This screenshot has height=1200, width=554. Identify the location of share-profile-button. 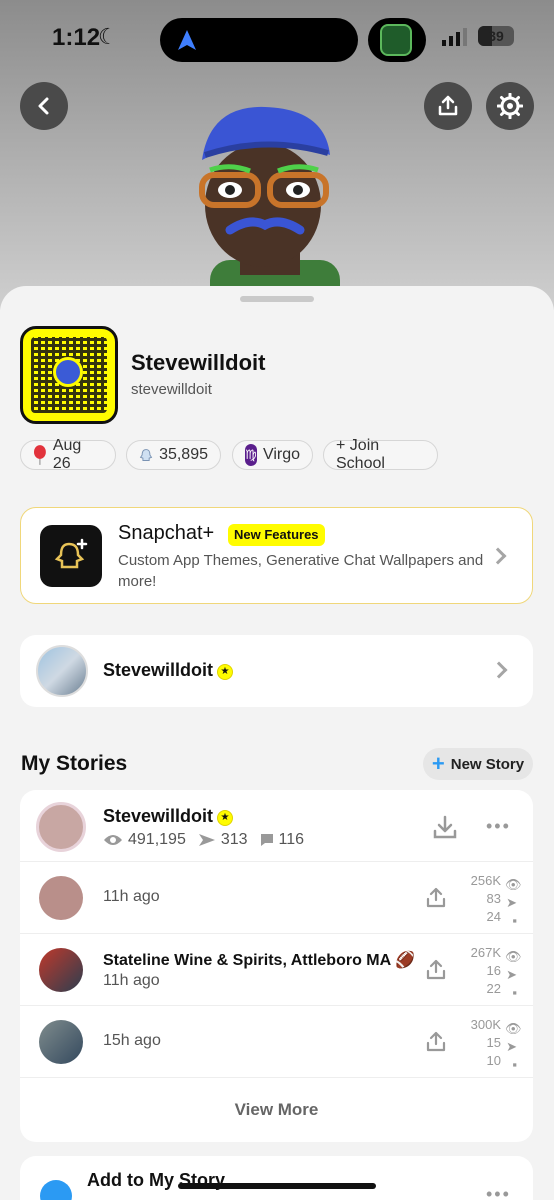
(448, 106).